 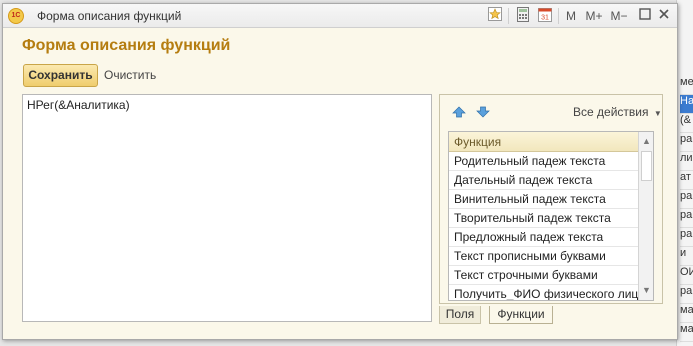 What do you see at coordinates (645, 216) in the screenshot?
I see `vertical-scrollbar: ▲ ▼` at bounding box center [645, 216].